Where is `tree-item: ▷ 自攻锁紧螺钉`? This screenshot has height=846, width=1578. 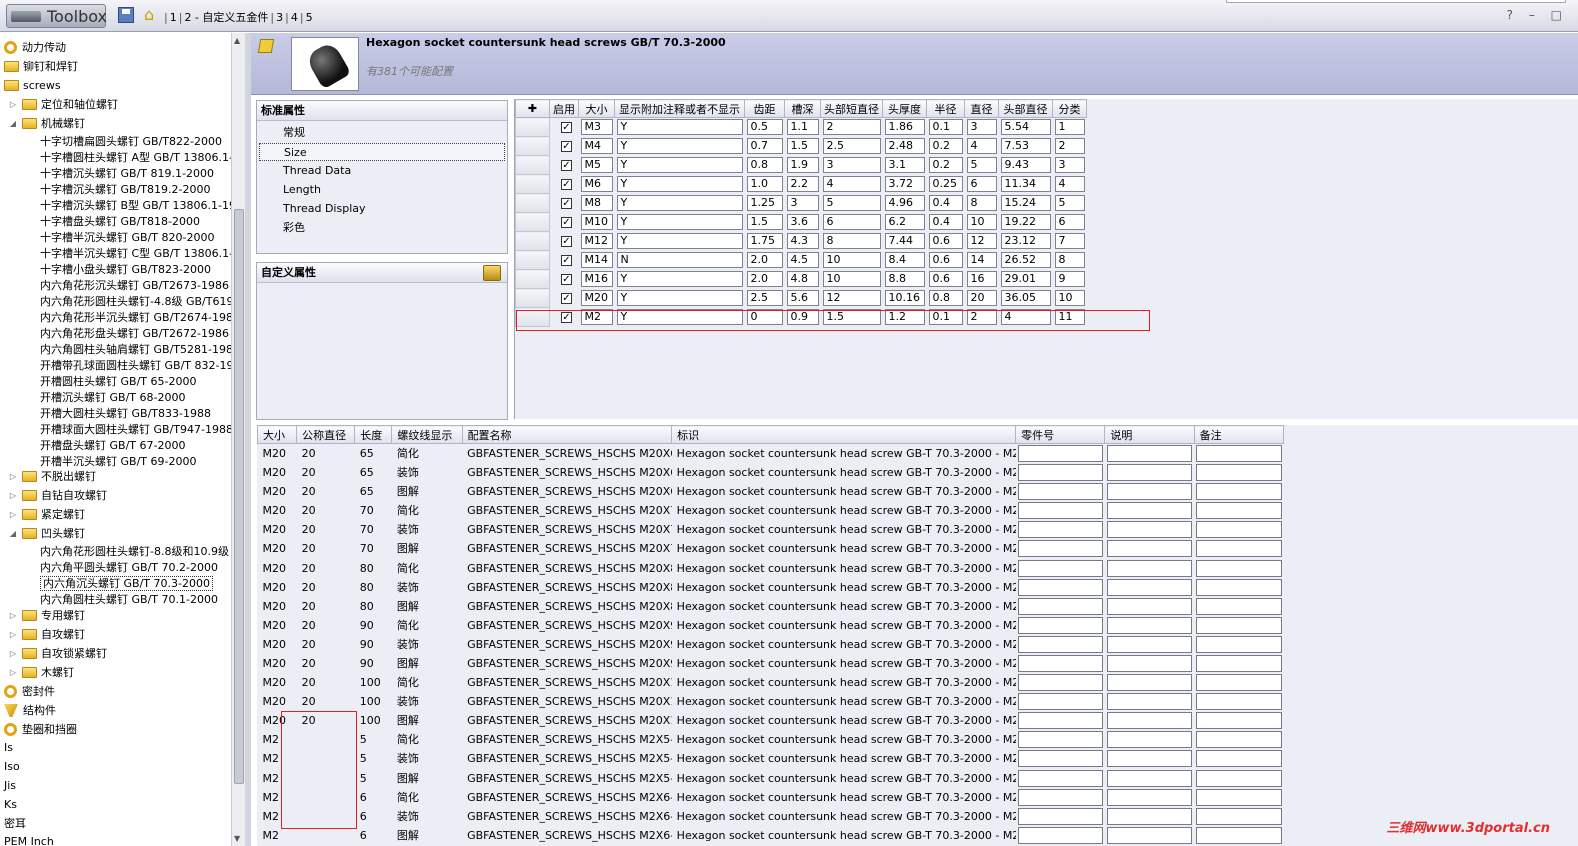
tree-item: ▷ 自攻锁紧螺钉 is located at coordinates (58, 654).